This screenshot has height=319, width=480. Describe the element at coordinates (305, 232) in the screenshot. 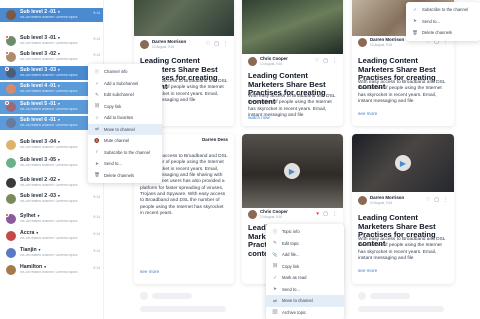

I see `topic-info-item: ⓘ Topic info` at that location.